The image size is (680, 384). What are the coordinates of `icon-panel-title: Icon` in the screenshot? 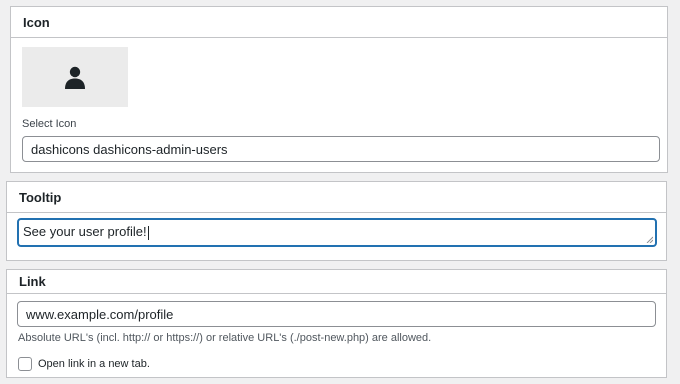 It's located at (339, 22).